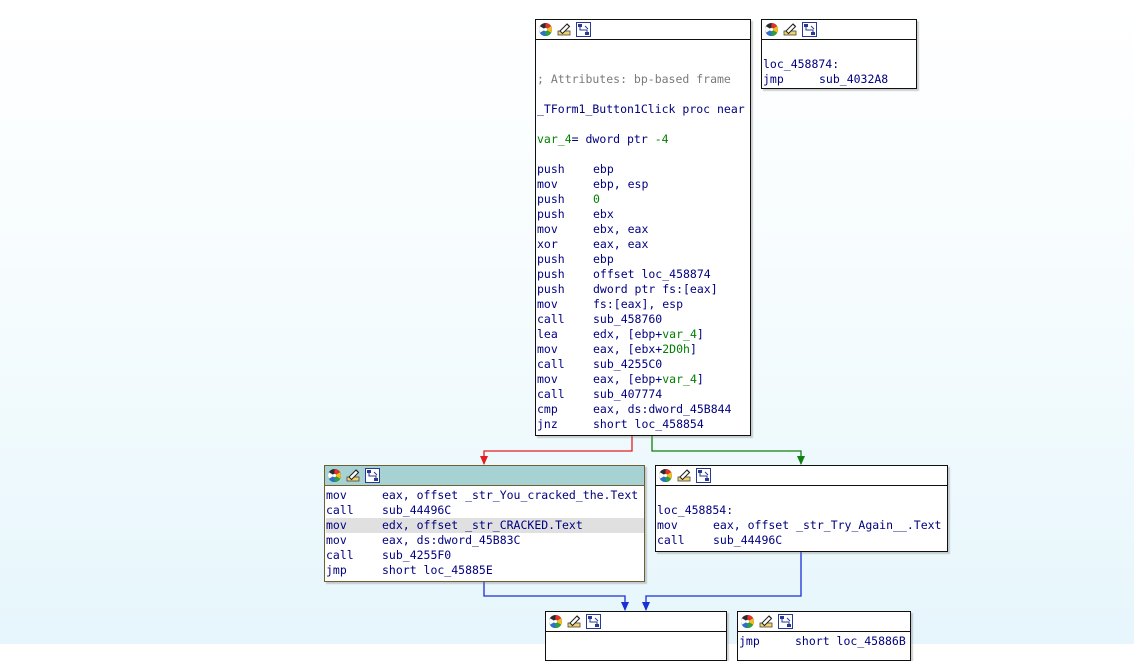 The image size is (1134, 661). I want to click on code-line: mov eax, offset _str_Try_Again__.Text, so click(802, 525).